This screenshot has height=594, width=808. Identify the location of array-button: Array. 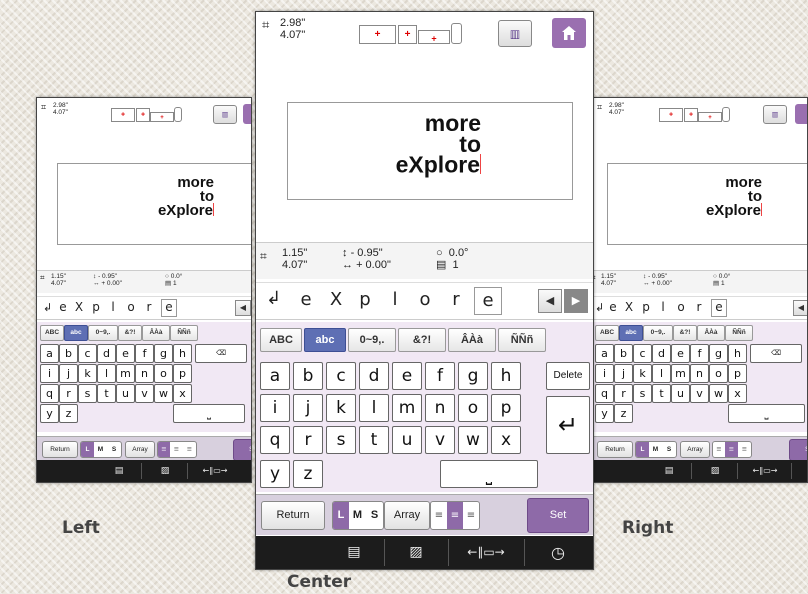
(140, 449).